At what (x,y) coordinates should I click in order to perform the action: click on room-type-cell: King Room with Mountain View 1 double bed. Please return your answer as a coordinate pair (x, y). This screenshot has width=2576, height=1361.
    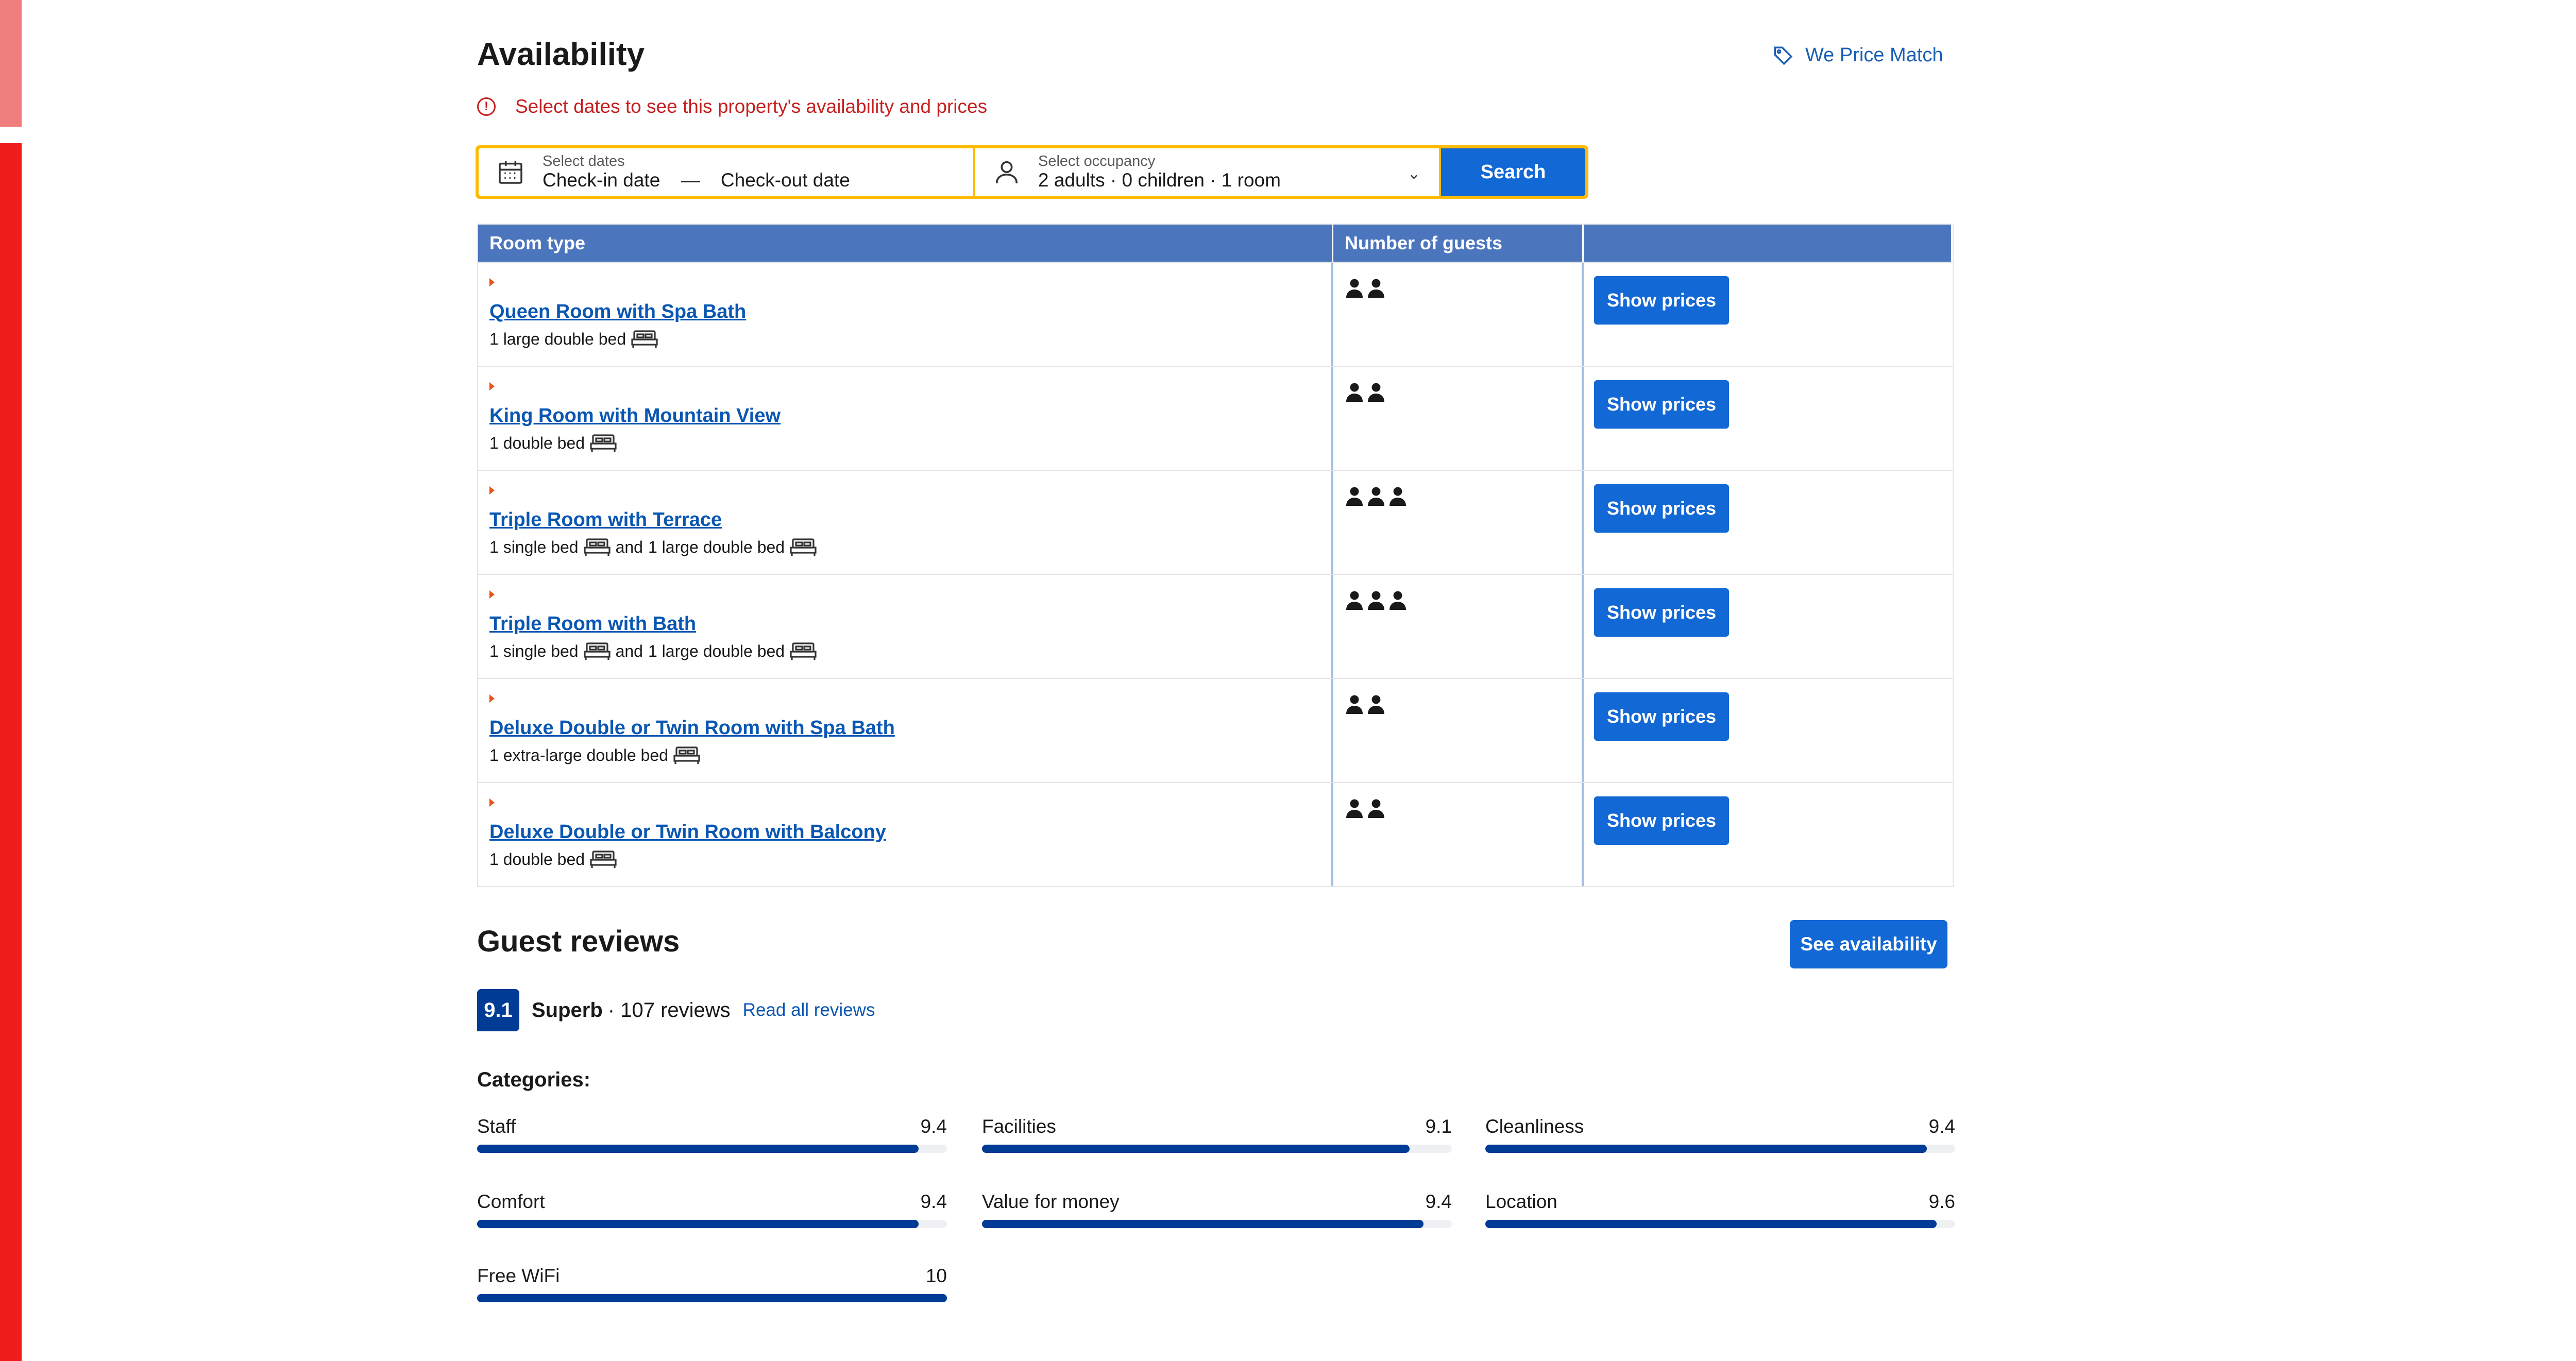
    Looking at the image, I should click on (905, 418).